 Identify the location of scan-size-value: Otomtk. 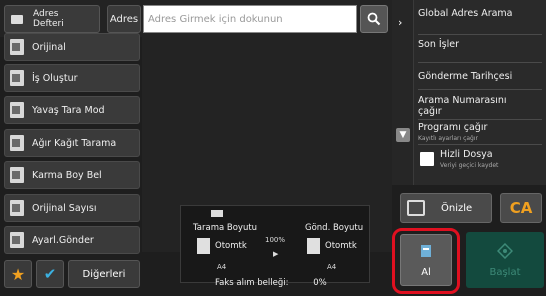
(231, 246).